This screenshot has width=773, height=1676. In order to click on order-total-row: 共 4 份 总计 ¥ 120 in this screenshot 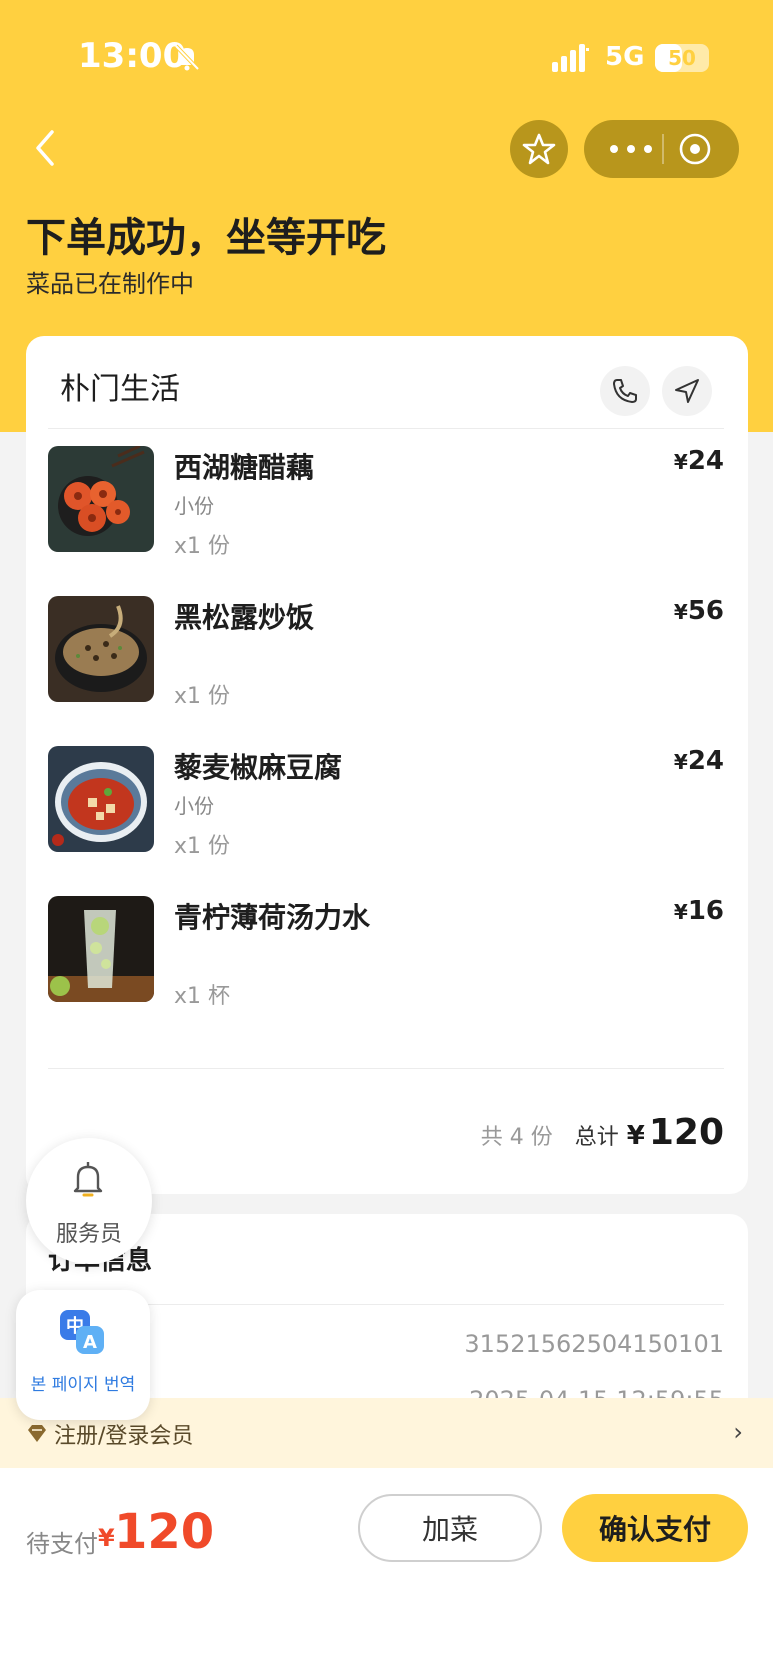, I will do `click(602, 1132)`.